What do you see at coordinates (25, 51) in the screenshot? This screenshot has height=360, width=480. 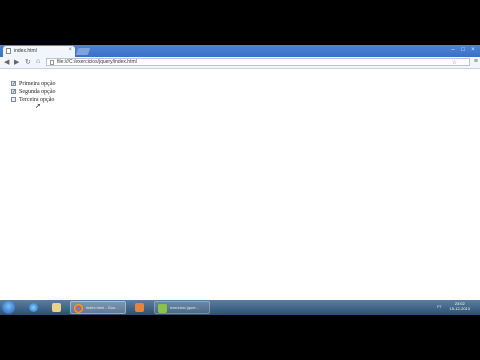 I see `tab-title: index.html` at bounding box center [25, 51].